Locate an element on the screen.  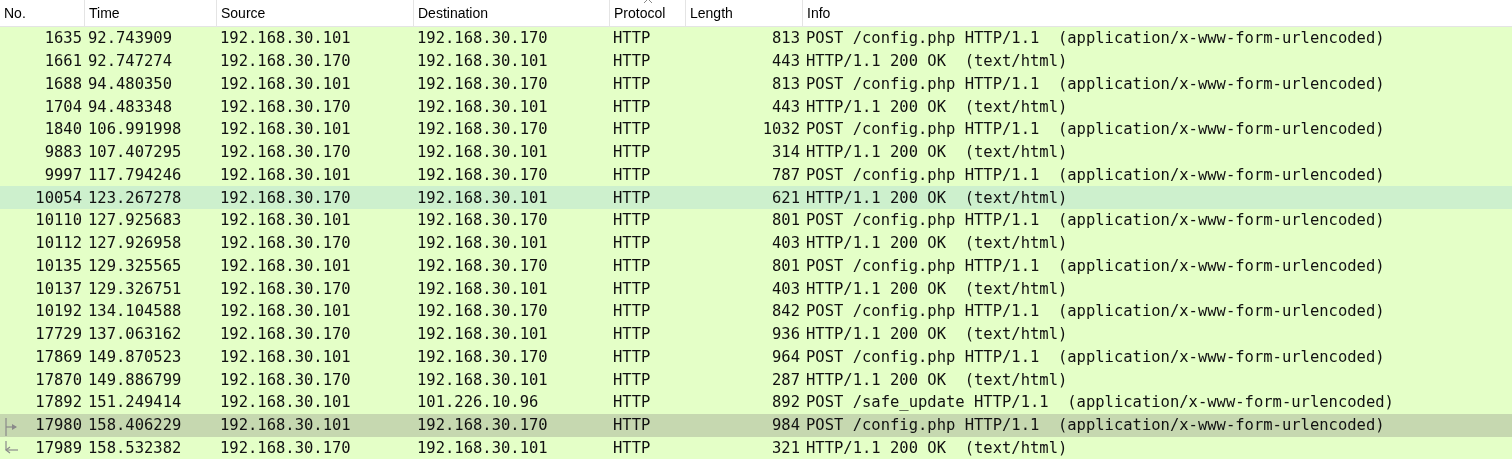
column-header: Source is located at coordinates (314, 13).